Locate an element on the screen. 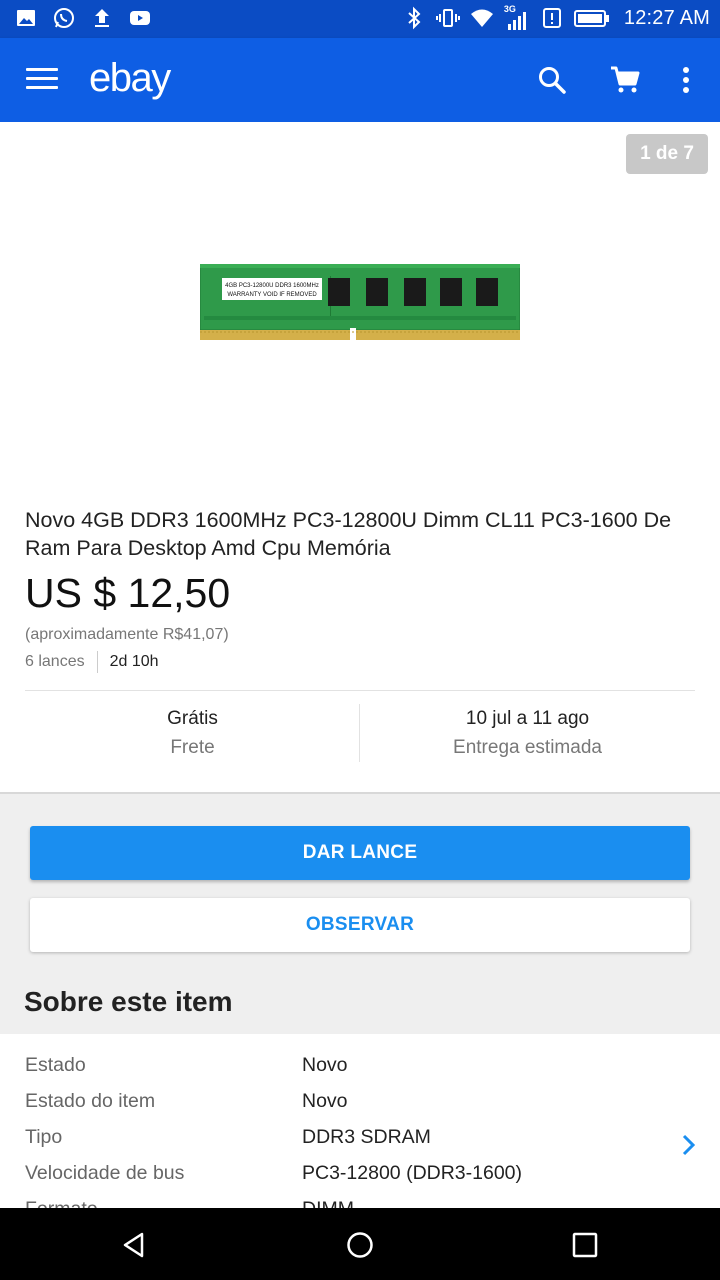  spec-key: Formato is located at coordinates (61, 1203).